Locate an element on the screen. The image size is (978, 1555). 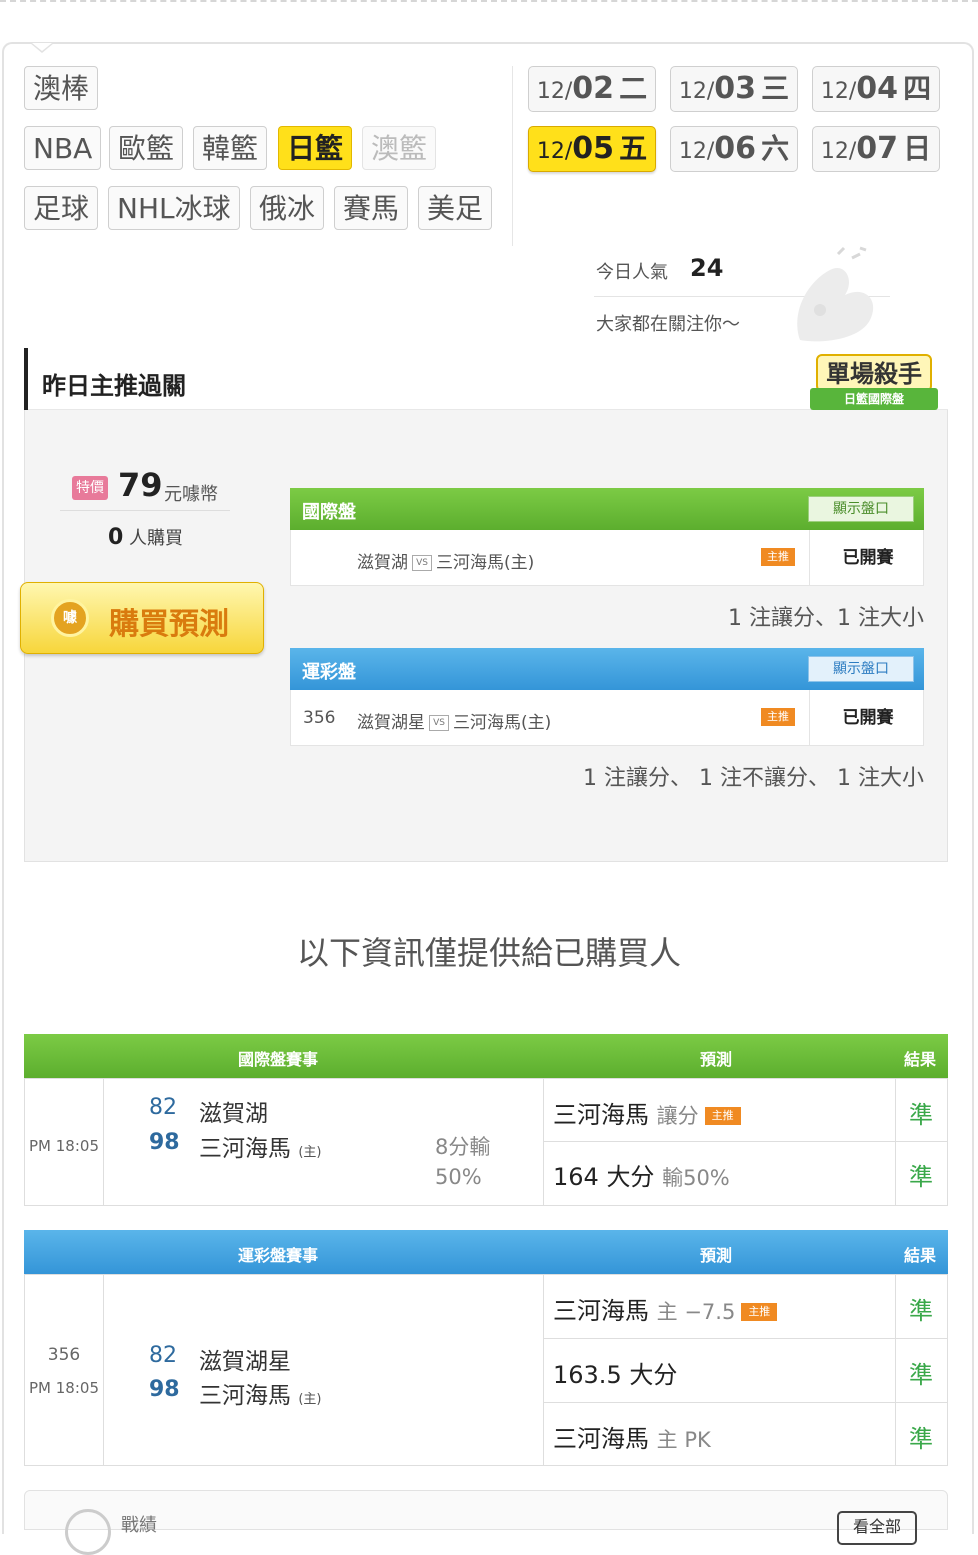
record-panel: 戰績 看全部 is located at coordinates (486, 1522).